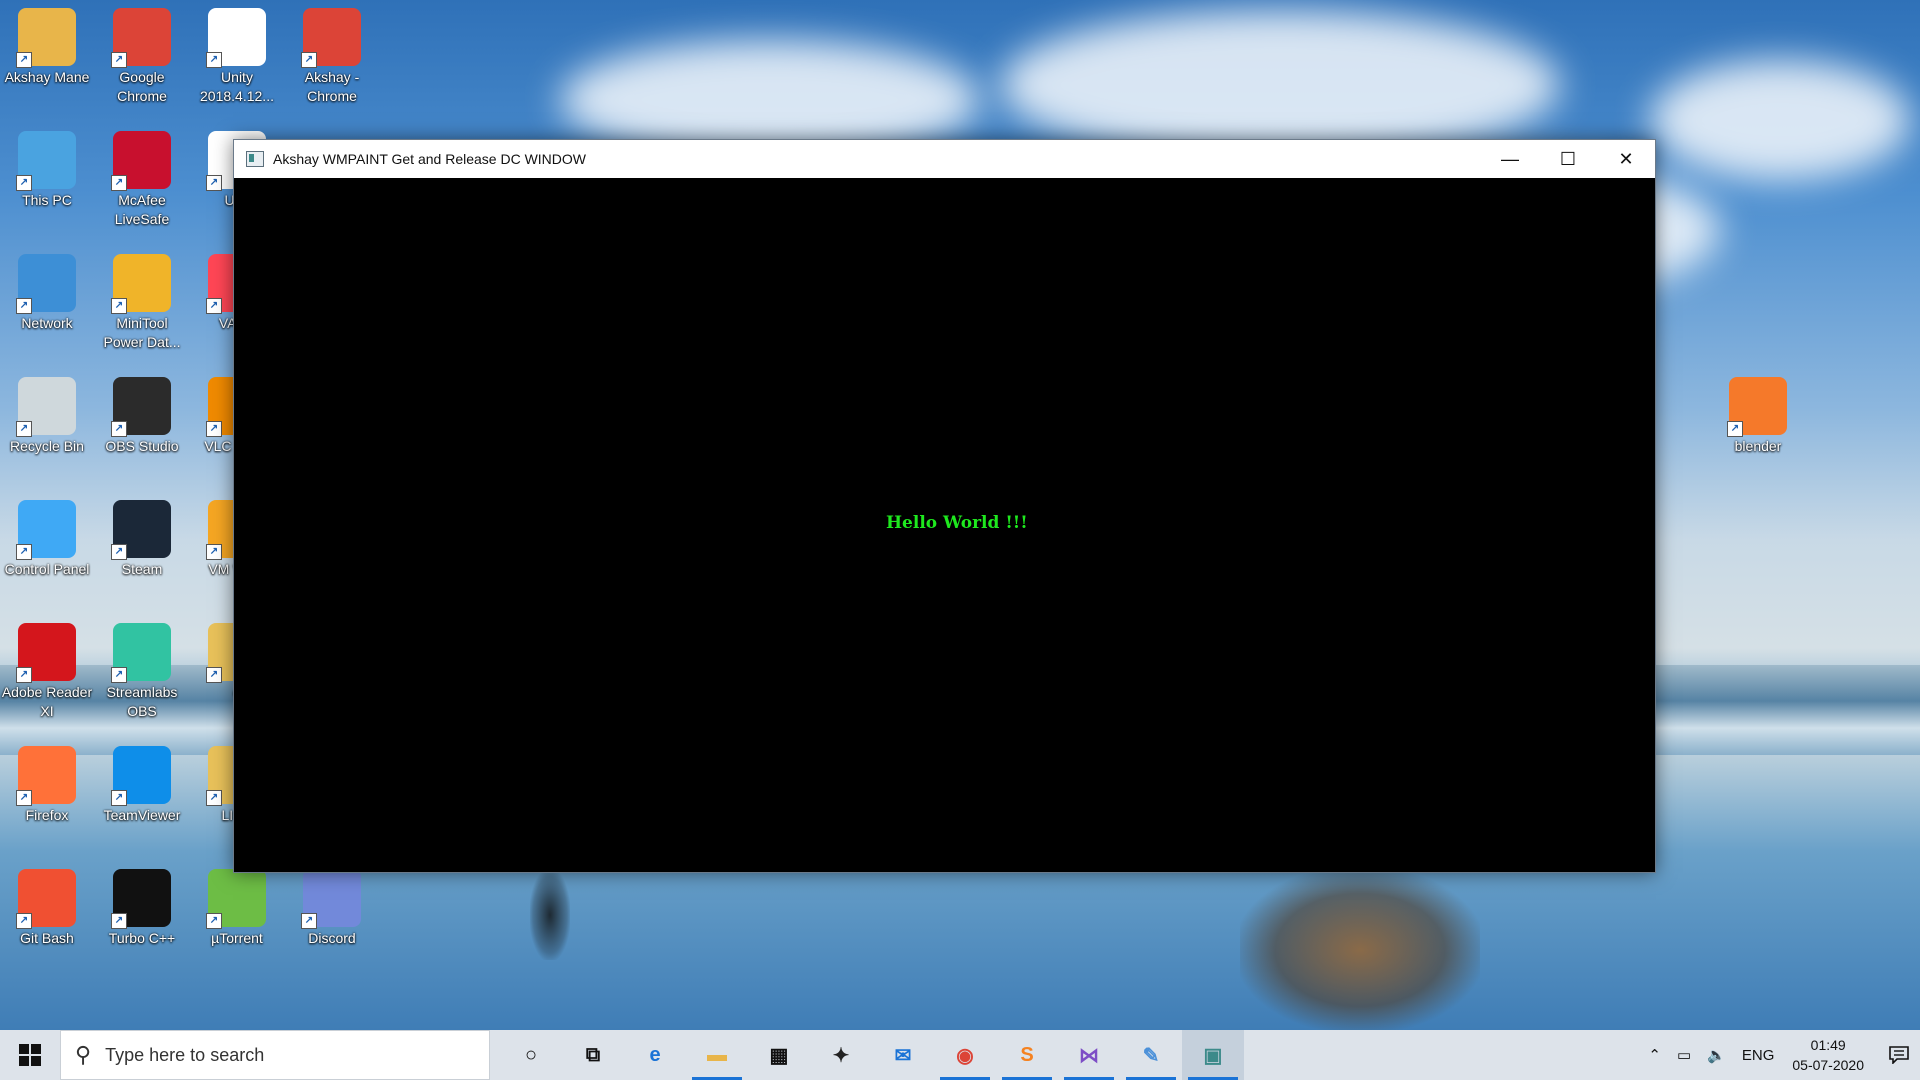 The width and height of the screenshot is (1920, 1080). Describe the element at coordinates (965, 1055) in the screenshot. I see `taskbar-chrome-button: ◉` at that location.